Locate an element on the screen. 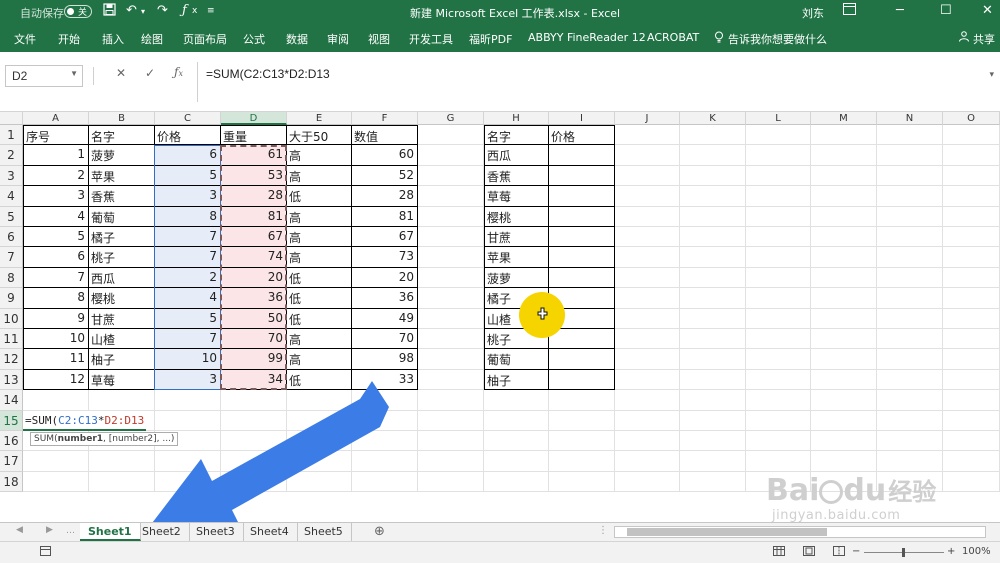 This screenshot has height=563, width=1000. row-header: 2 is located at coordinates (11, 155).